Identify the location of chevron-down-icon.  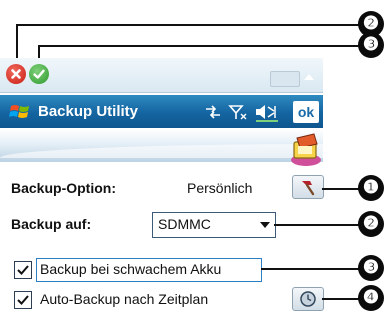
(265, 225).